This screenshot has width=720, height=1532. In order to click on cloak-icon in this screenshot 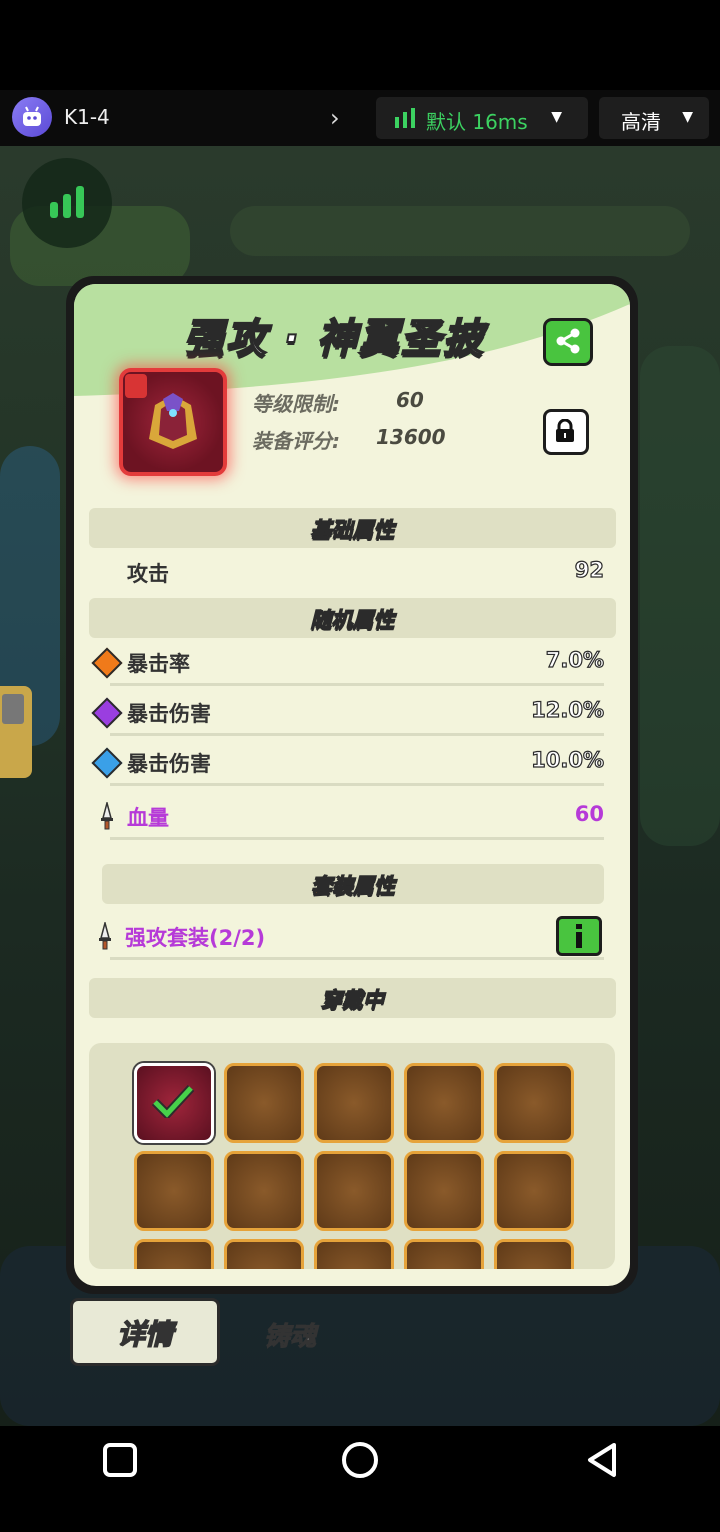, I will do `click(173, 421)`.